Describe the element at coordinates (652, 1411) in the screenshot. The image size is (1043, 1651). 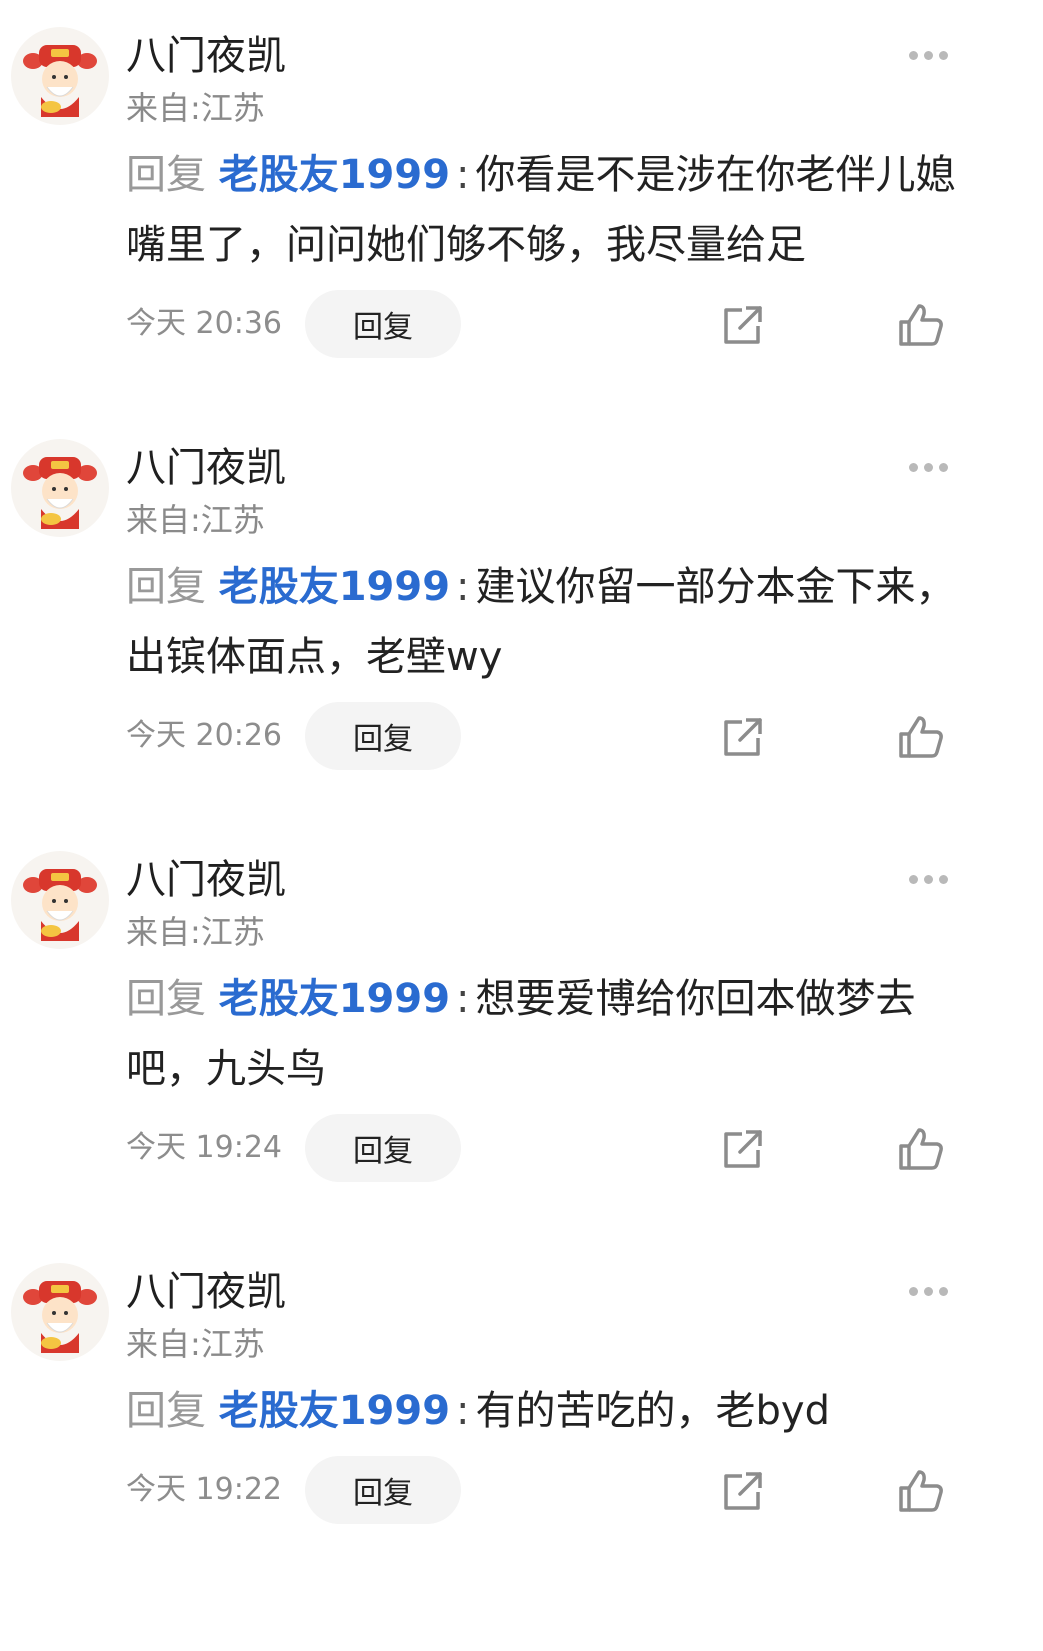
I see `comment-text: 有的苦吃的，老byd` at that location.